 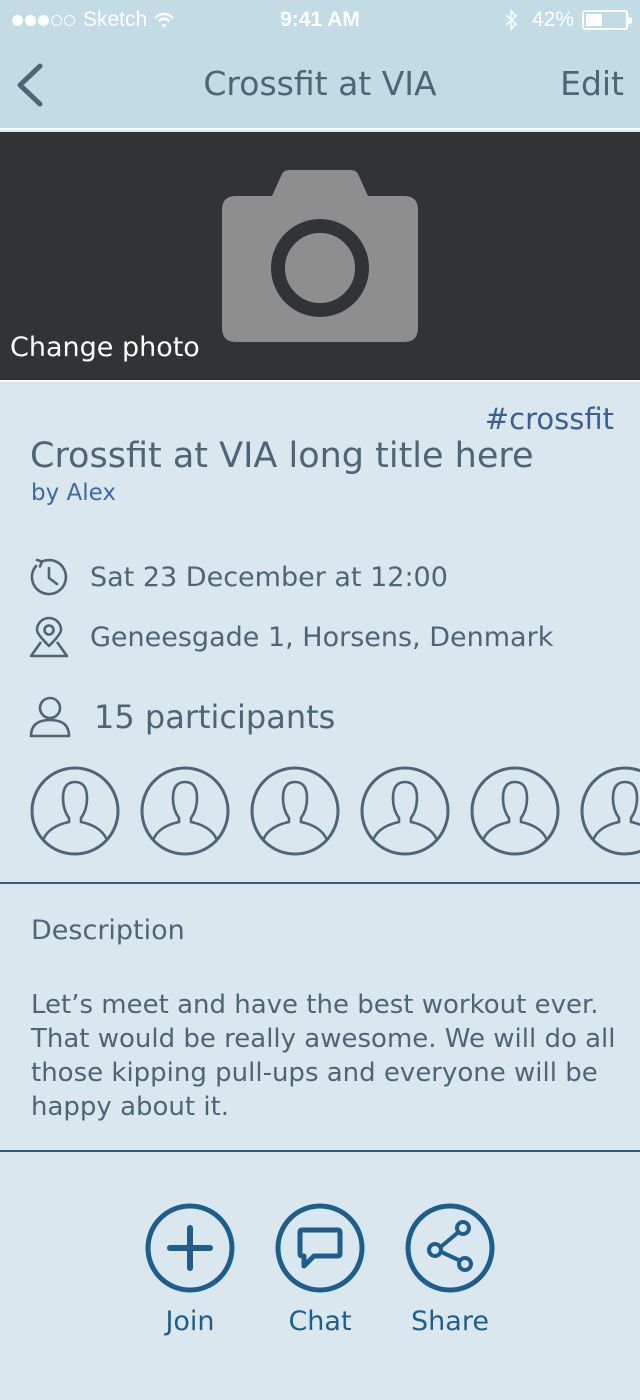 What do you see at coordinates (450, 1248) in the screenshot?
I see `share-icon` at bounding box center [450, 1248].